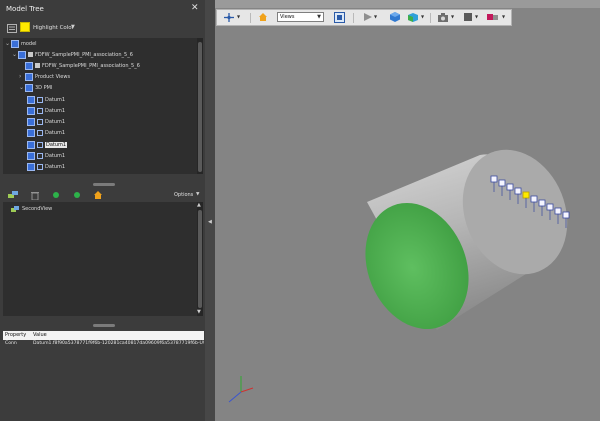 The image size is (600, 421). What do you see at coordinates (37, 209) in the screenshot?
I see `view-item-label: SecondView` at bounding box center [37, 209].